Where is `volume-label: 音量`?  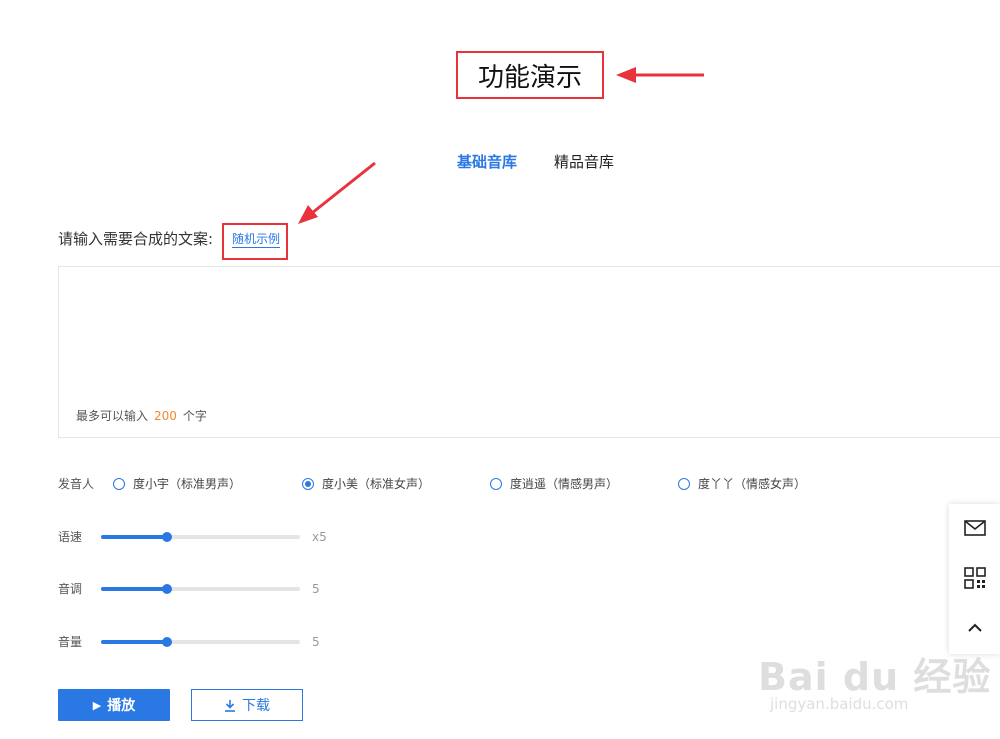 volume-label: 音量 is located at coordinates (70, 642).